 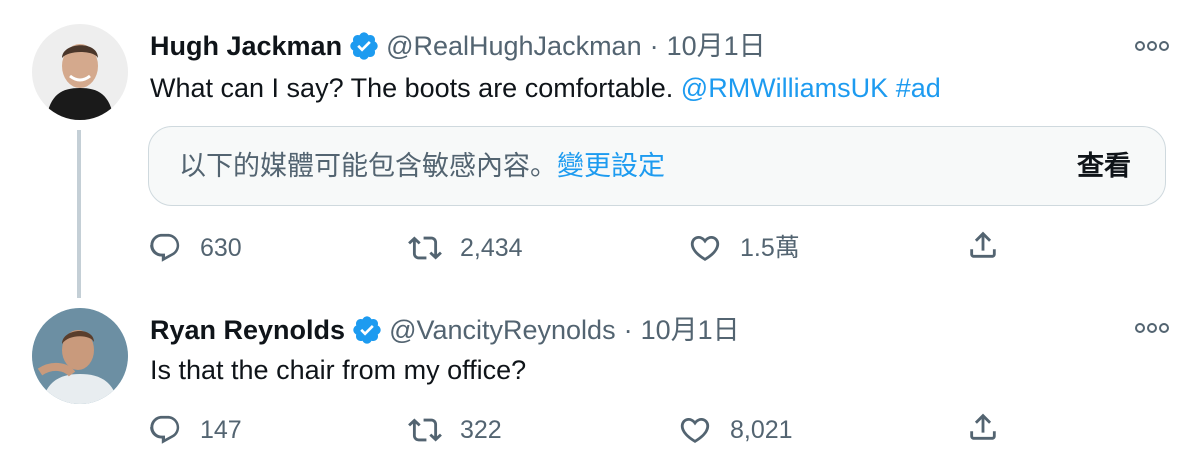 I want to click on like-count: 1.5萬, so click(x=770, y=248).